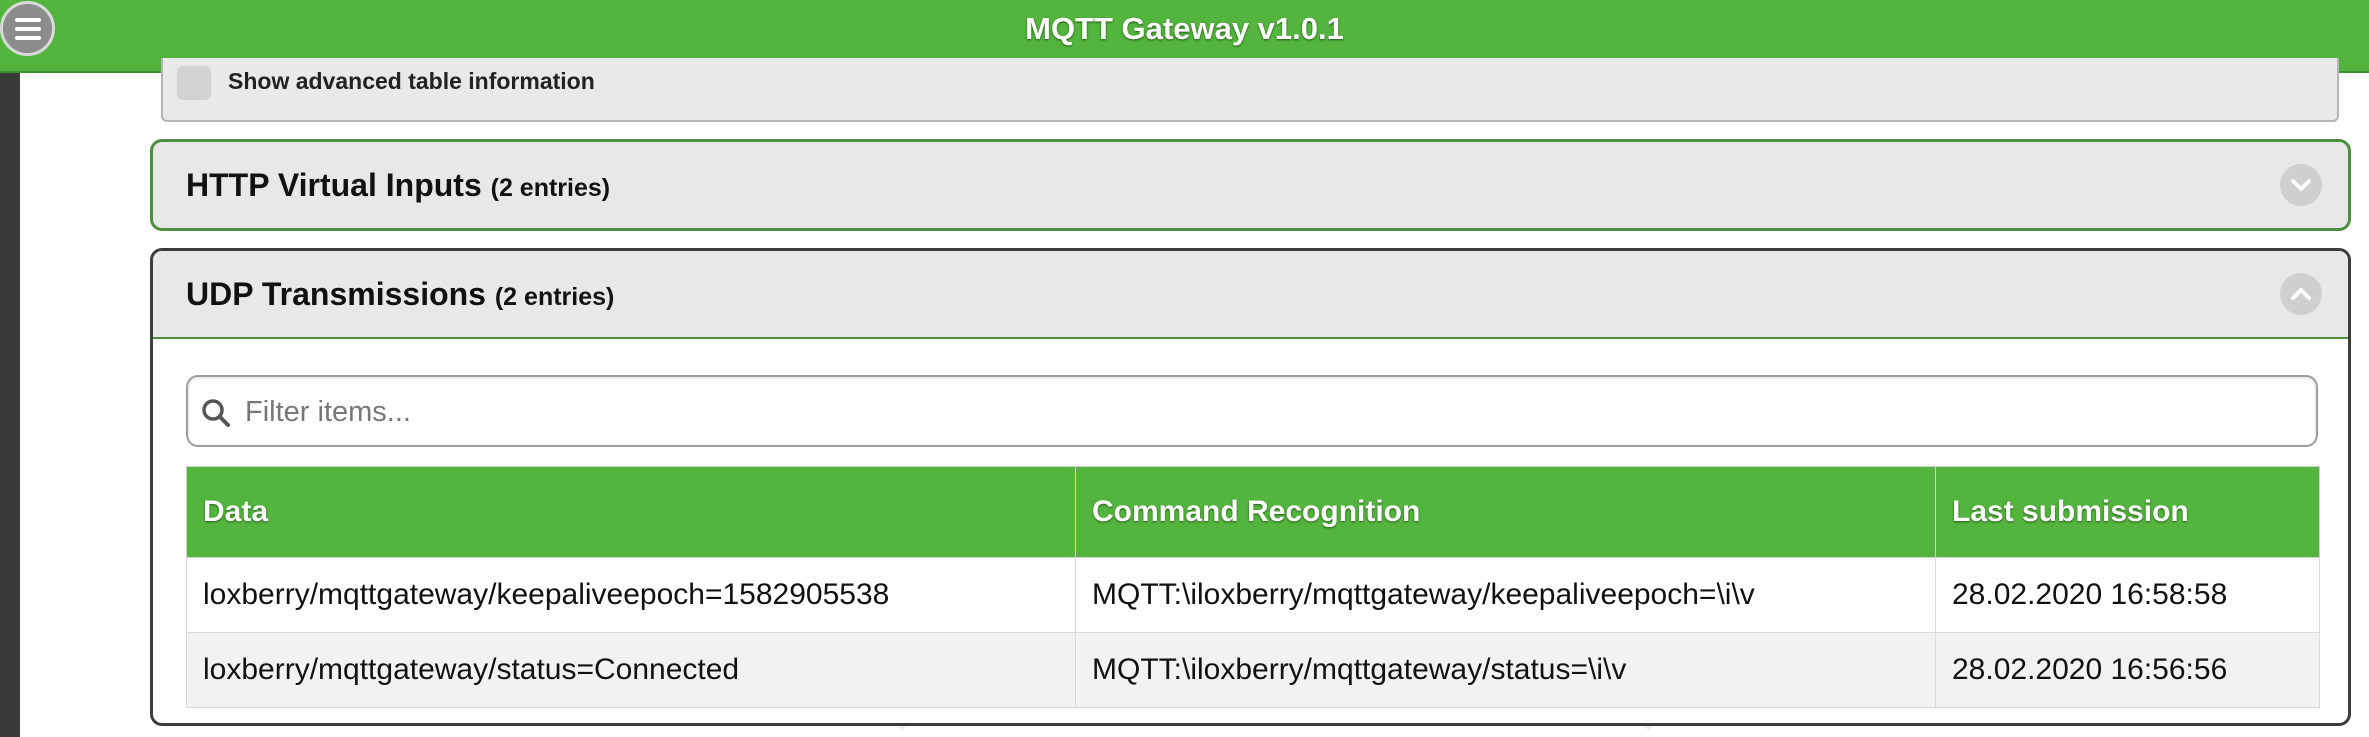 This screenshot has height=737, width=2369. What do you see at coordinates (2127, 512) in the screenshot?
I see `column-header-last-submission: Last submission` at bounding box center [2127, 512].